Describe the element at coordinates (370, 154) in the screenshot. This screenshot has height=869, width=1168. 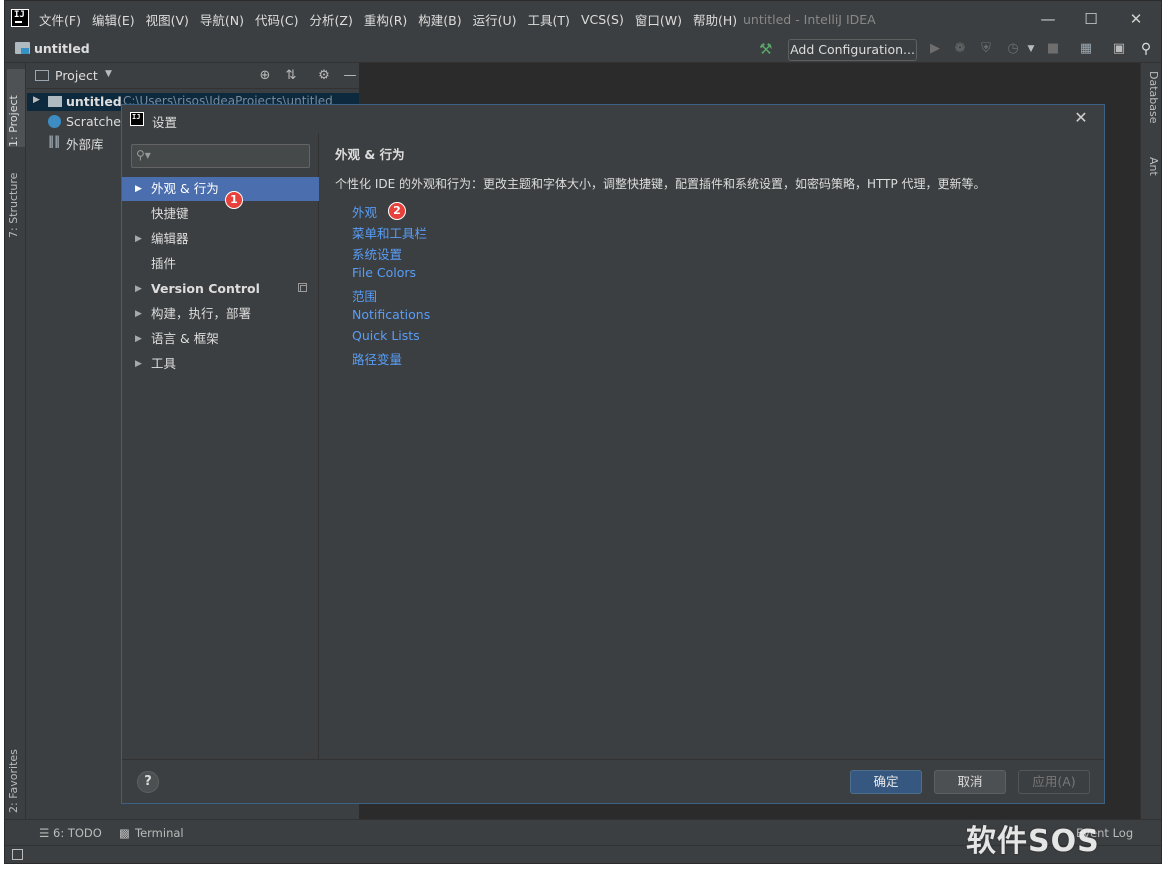
I see `content-heading: 外观 & 行为` at that location.